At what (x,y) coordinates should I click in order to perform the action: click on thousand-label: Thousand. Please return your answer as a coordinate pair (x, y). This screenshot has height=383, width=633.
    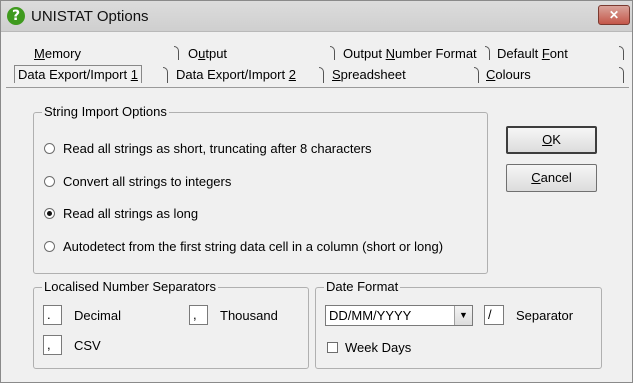
    Looking at the image, I should click on (249, 315).